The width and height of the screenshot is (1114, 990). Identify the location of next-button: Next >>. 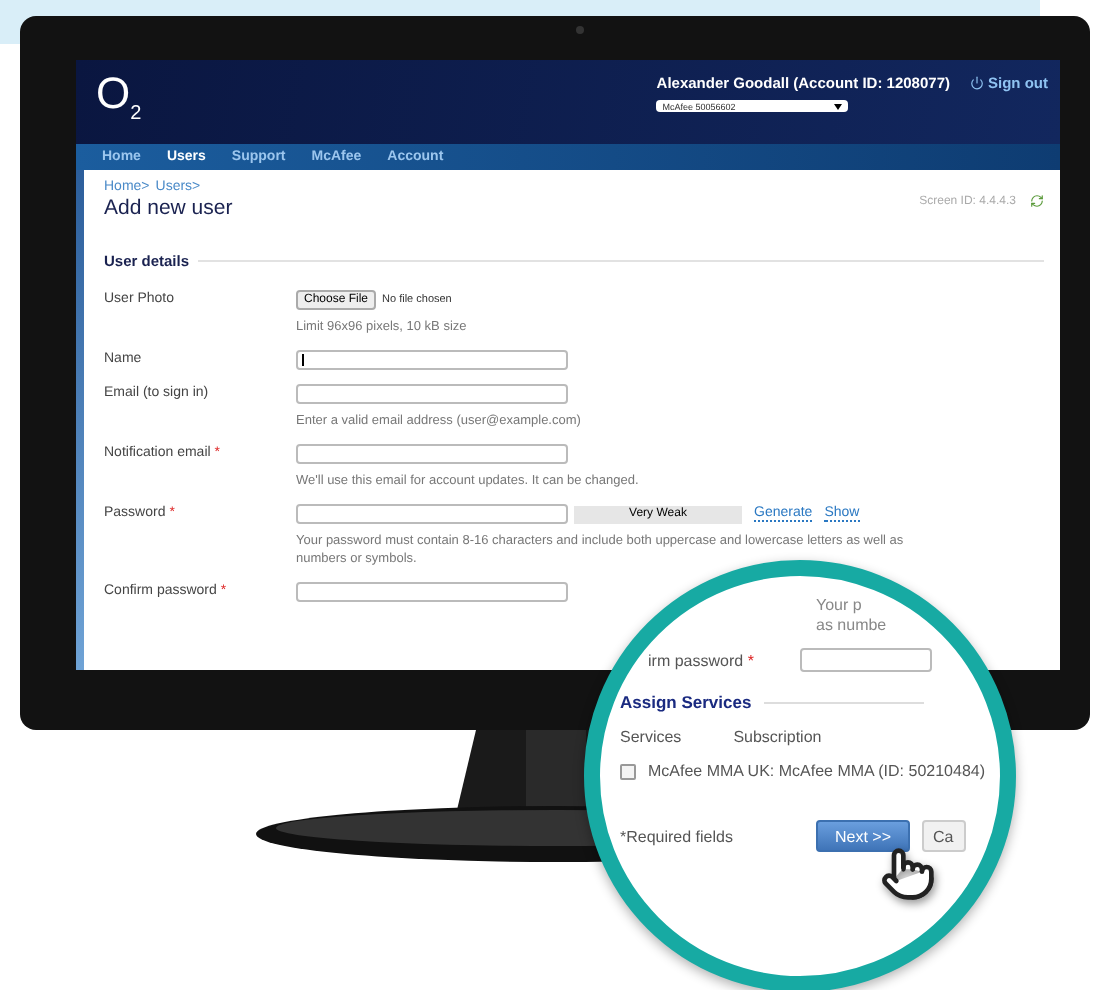
(862, 836).